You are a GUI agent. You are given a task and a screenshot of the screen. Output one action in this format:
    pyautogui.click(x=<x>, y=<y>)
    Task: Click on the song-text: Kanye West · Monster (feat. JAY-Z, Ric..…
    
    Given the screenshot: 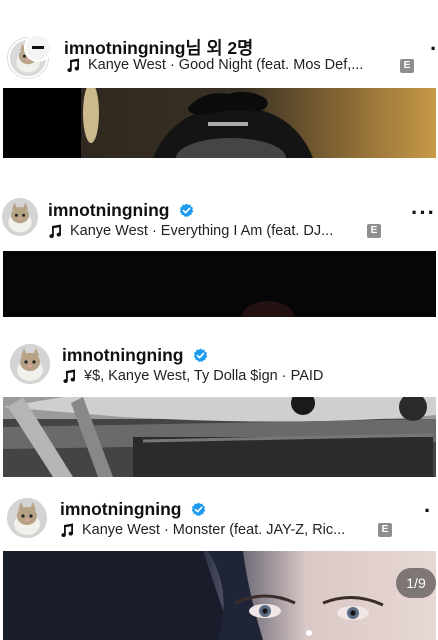 What is the action you would take?
    pyautogui.click(x=213, y=530)
    